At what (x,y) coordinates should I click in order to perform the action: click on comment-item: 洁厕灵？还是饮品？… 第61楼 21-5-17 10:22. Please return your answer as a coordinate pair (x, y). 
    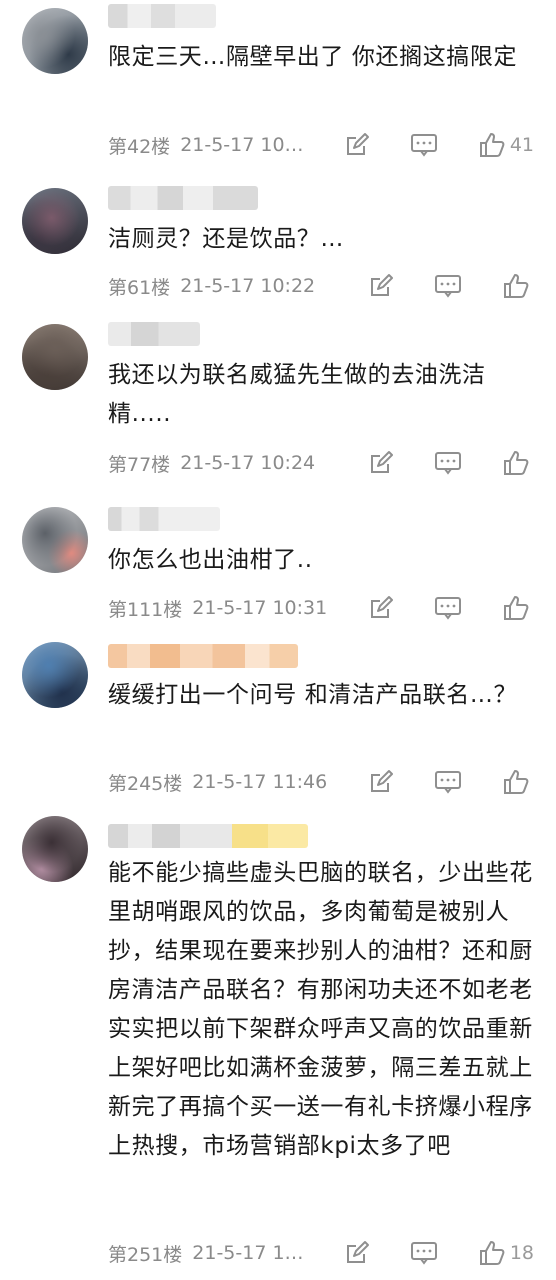
    Looking at the image, I should click on (278, 245).